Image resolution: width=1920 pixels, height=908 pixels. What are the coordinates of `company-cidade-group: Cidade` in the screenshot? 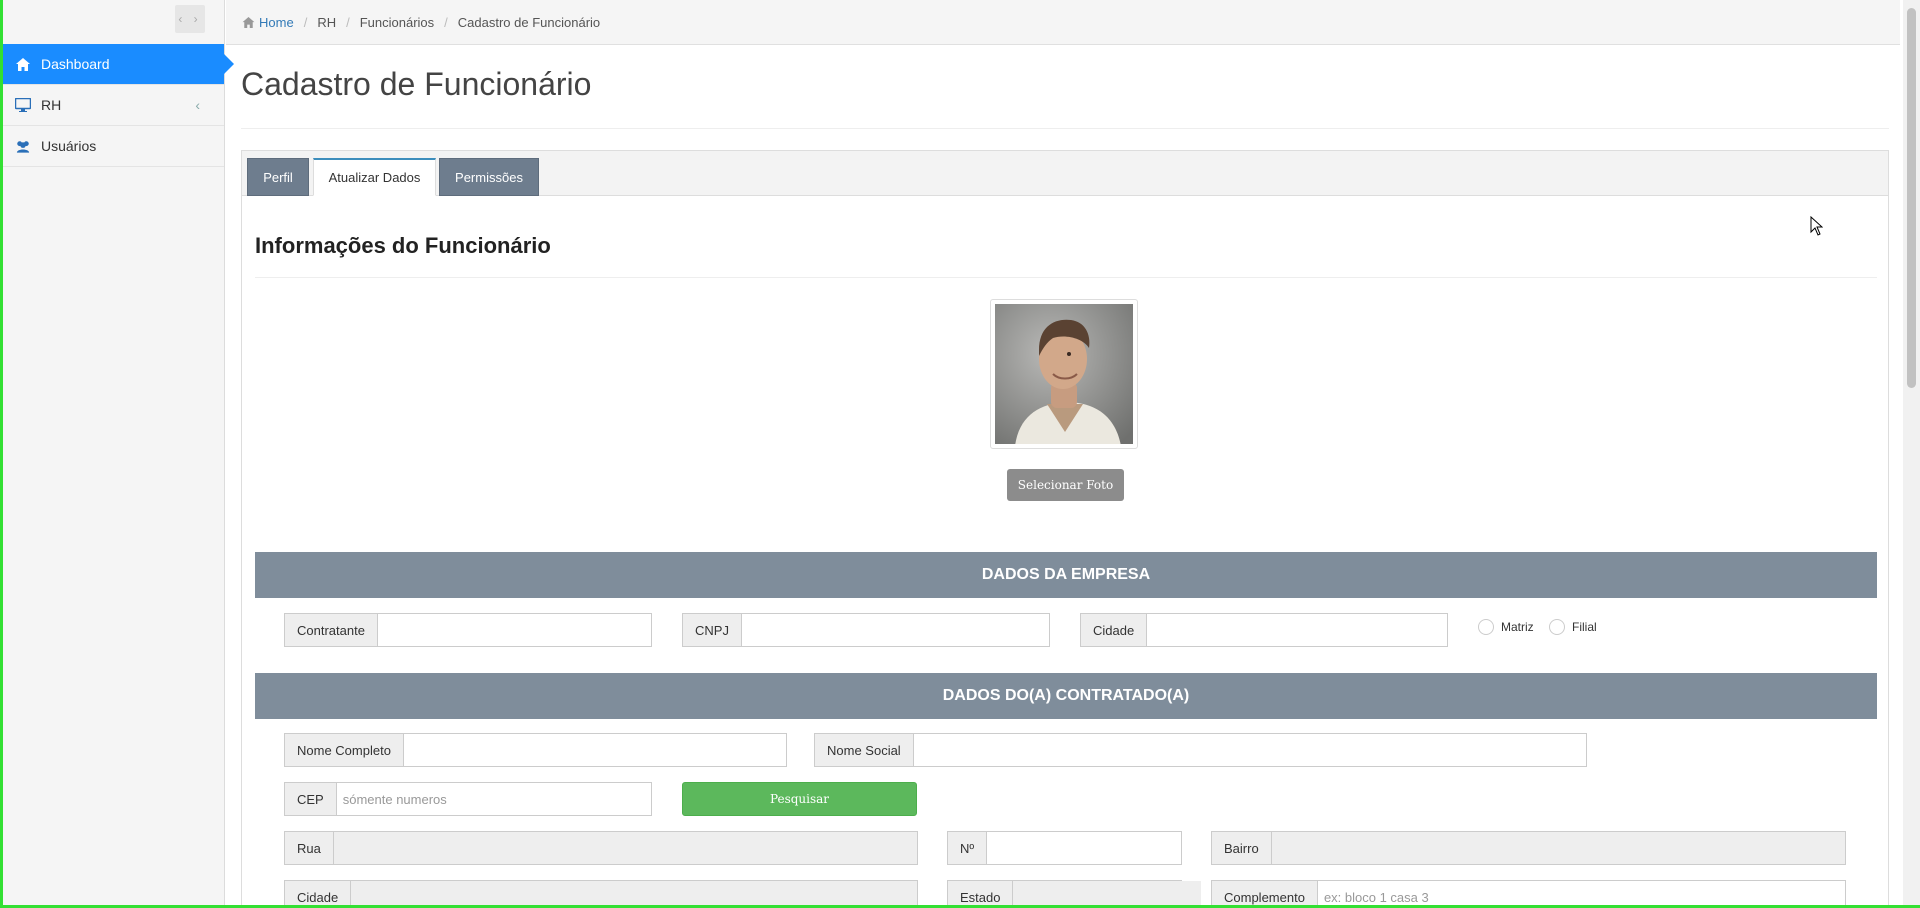 It's located at (1264, 630).